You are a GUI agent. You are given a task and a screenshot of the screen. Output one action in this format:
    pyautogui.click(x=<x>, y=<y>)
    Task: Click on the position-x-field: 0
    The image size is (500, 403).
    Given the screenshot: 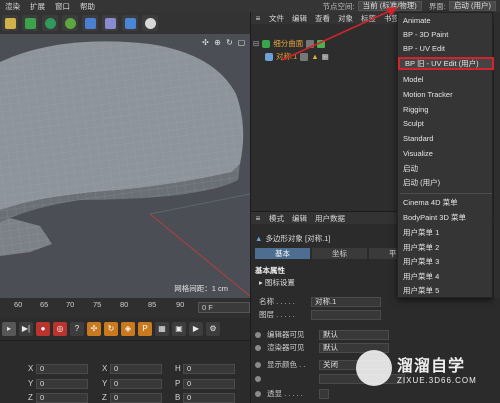 What is the action you would take?
    pyautogui.click(x=62, y=369)
    